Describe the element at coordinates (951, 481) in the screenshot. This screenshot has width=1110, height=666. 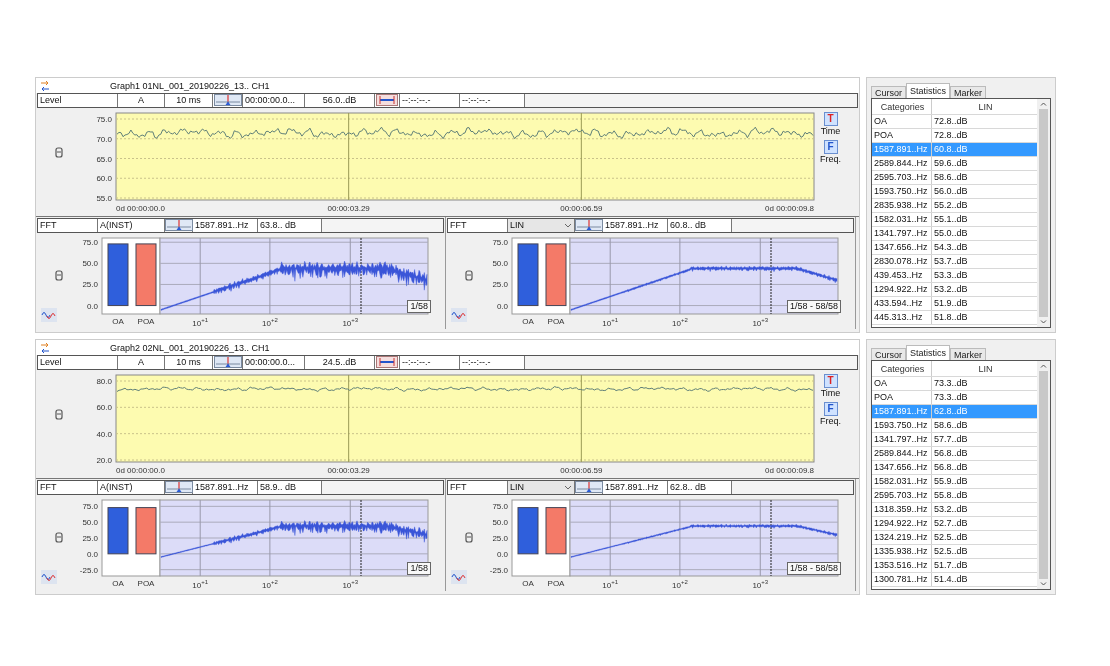
I see `level-cell-text: 55.9..dB` at that location.